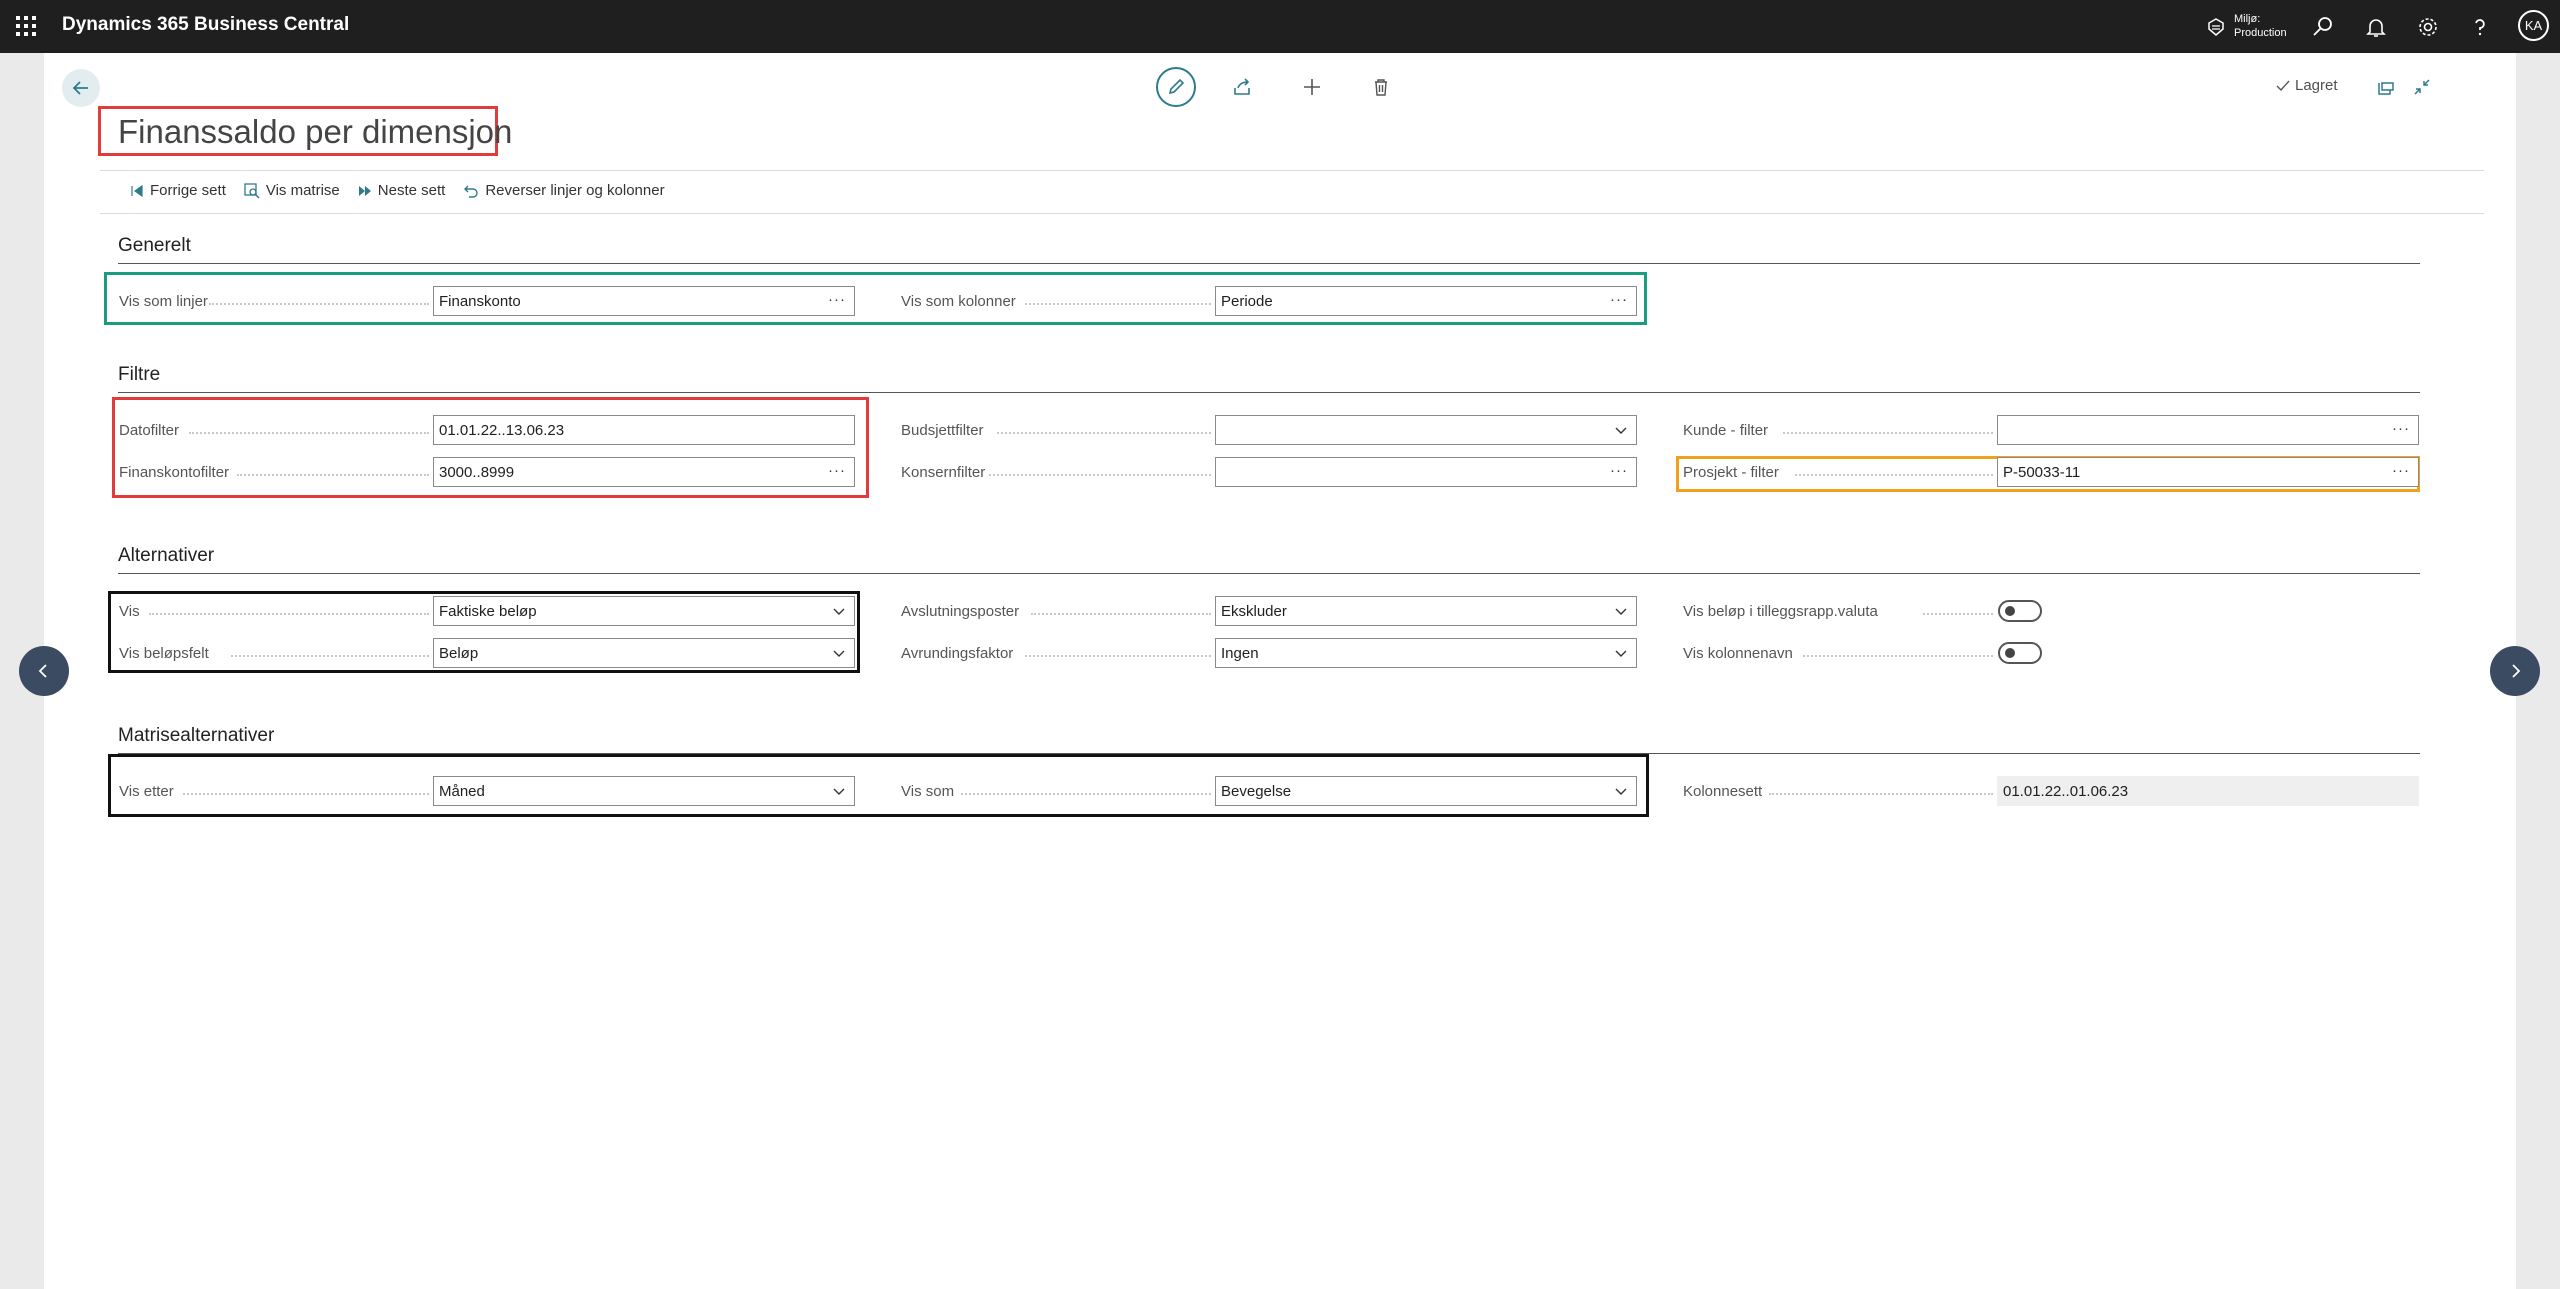 The width and height of the screenshot is (2560, 1289). What do you see at coordinates (943, 472) in the screenshot?
I see `consolidation-filter-label: Konsernfilter` at bounding box center [943, 472].